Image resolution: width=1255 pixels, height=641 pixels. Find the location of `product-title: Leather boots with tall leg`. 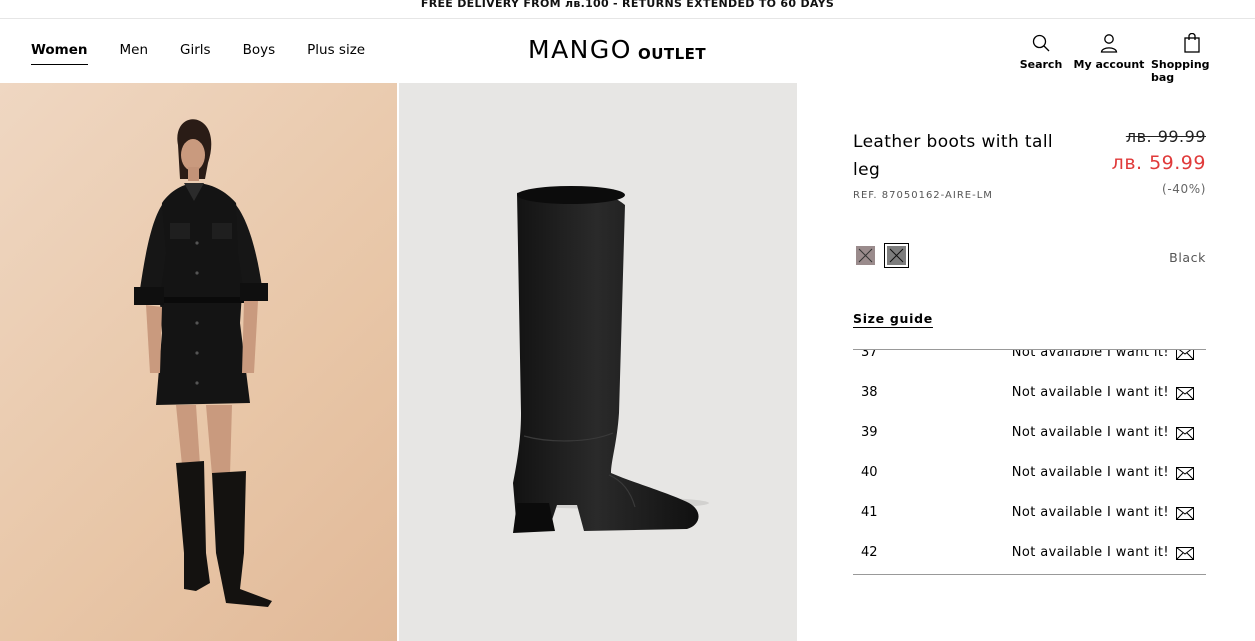

product-title: Leather boots with tall leg is located at coordinates (953, 156).